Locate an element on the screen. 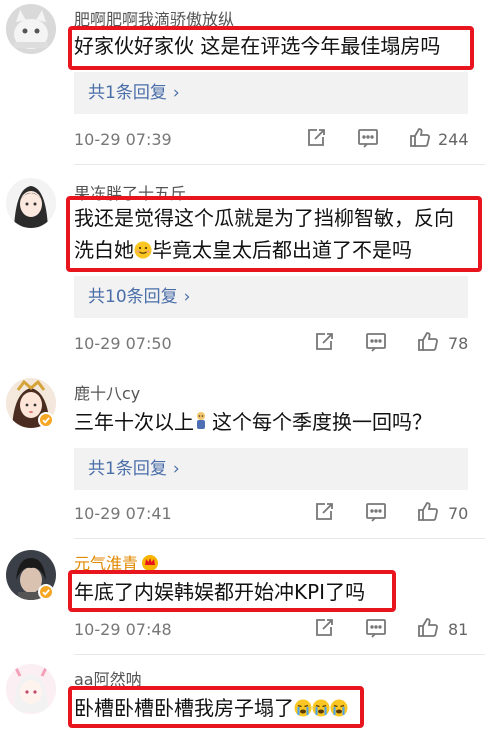 Image resolution: width=485 pixels, height=730 pixels. comment-text-part: 洗白她 is located at coordinates (104, 250).